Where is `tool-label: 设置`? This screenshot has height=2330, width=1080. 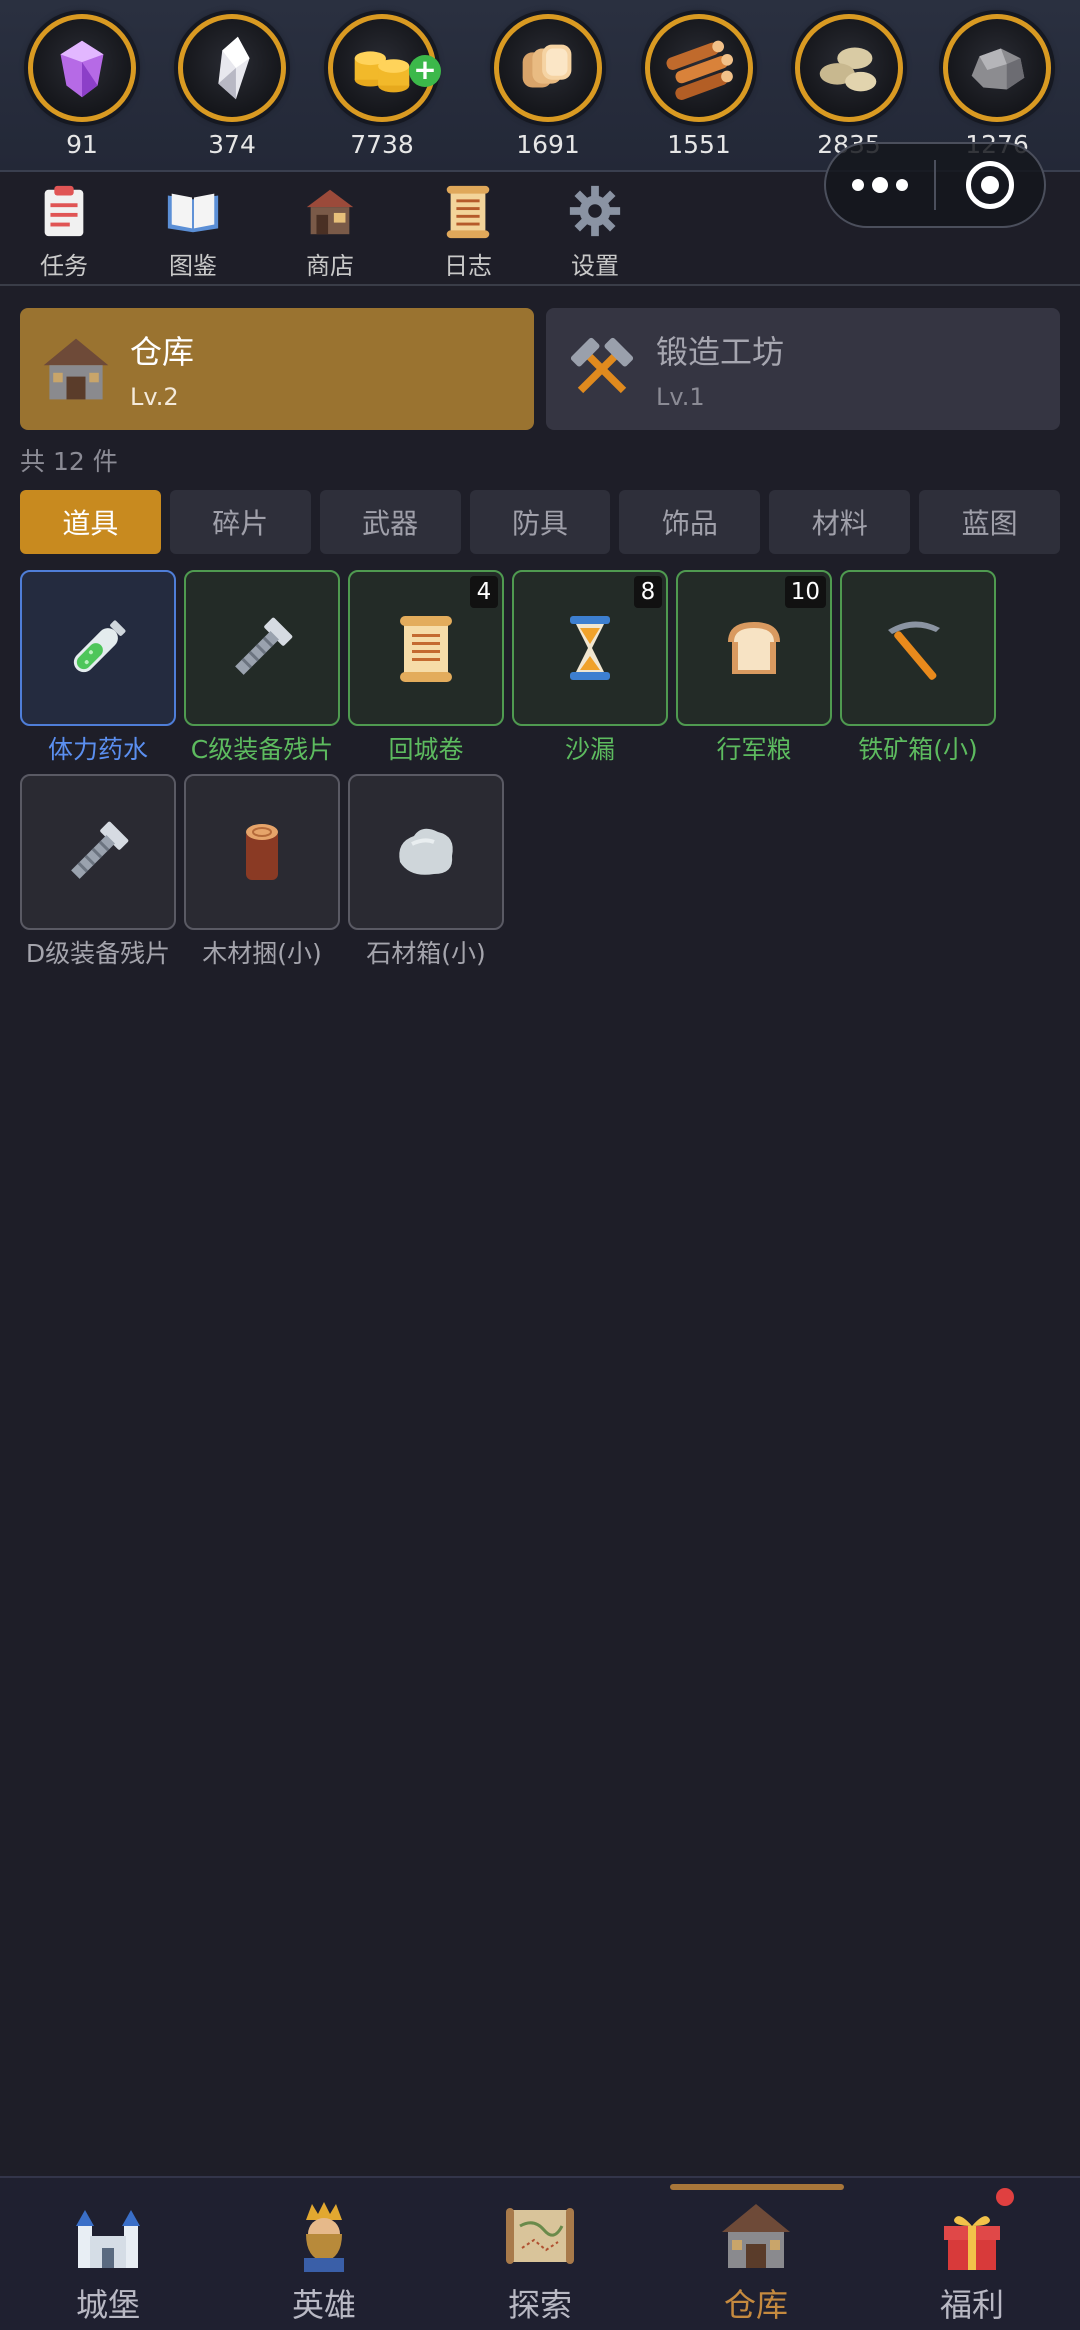 tool-label: 设置 is located at coordinates (595, 266).